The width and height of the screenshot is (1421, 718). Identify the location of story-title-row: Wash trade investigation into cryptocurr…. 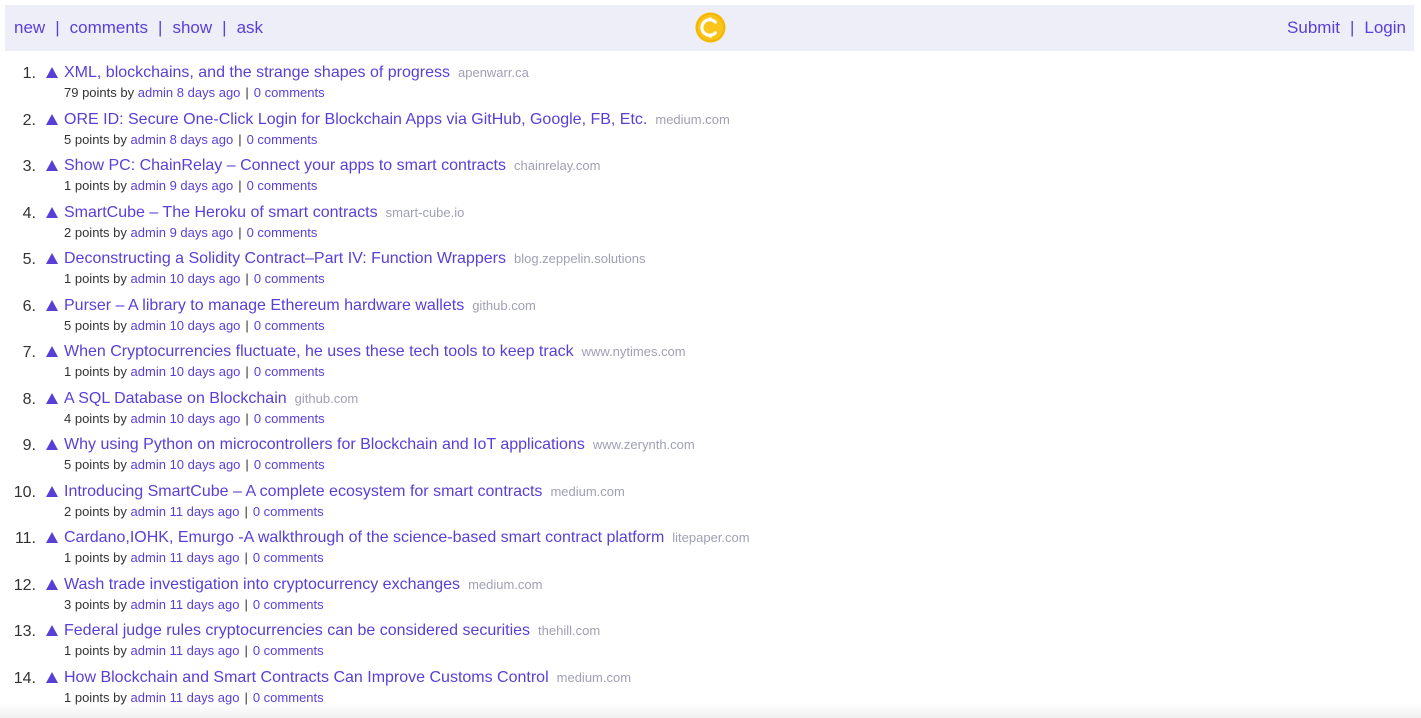
(303, 585).